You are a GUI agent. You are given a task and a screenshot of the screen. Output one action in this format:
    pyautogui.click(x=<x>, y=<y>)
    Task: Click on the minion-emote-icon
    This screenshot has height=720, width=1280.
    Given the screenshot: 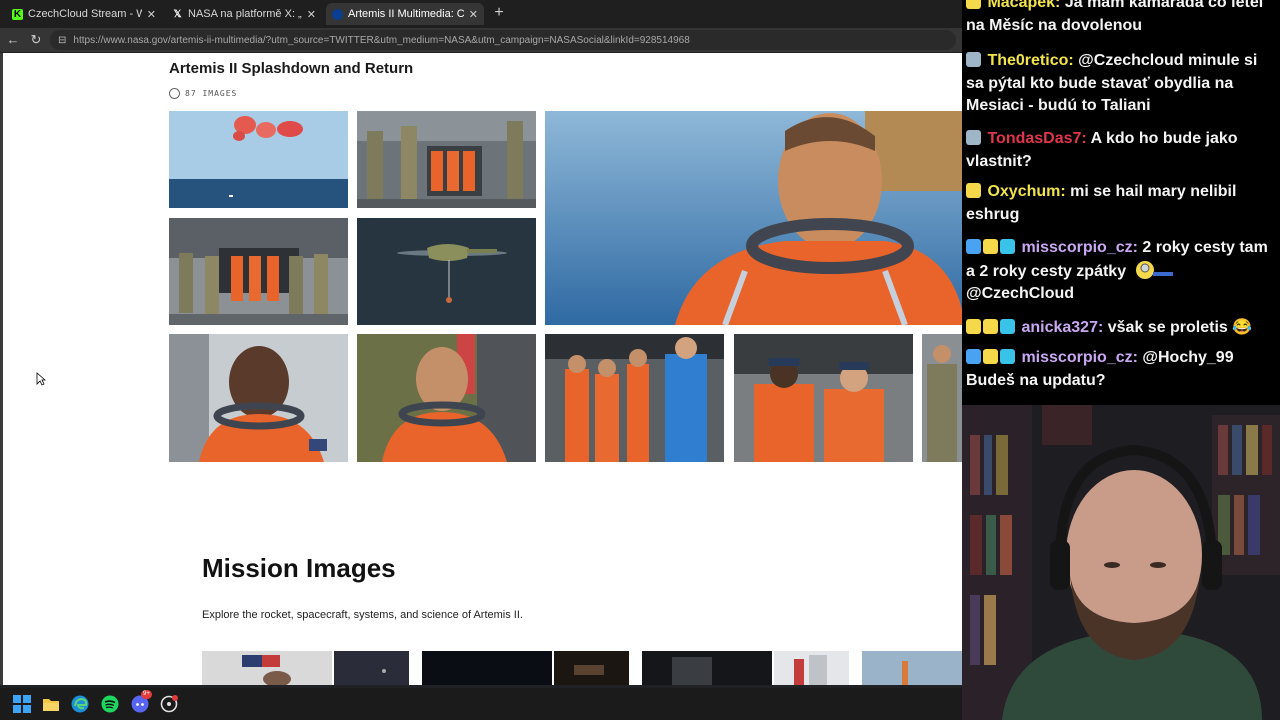 What is the action you would take?
    pyautogui.click(x=1154, y=269)
    